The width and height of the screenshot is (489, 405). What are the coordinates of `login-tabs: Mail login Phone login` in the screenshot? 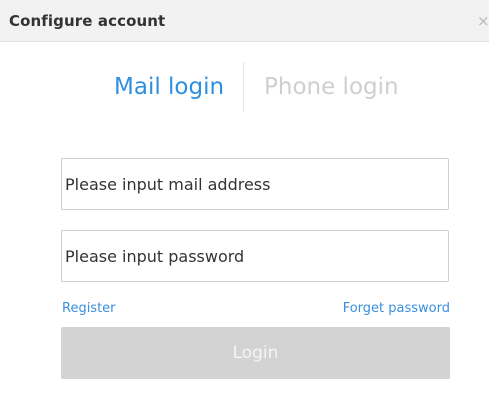 It's located at (244, 87).